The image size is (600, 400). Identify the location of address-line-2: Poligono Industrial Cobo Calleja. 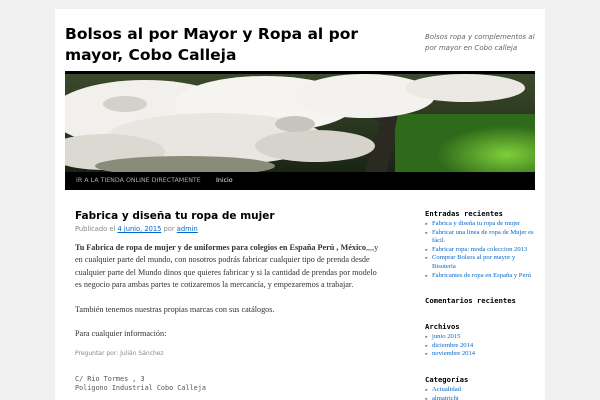
(140, 387).